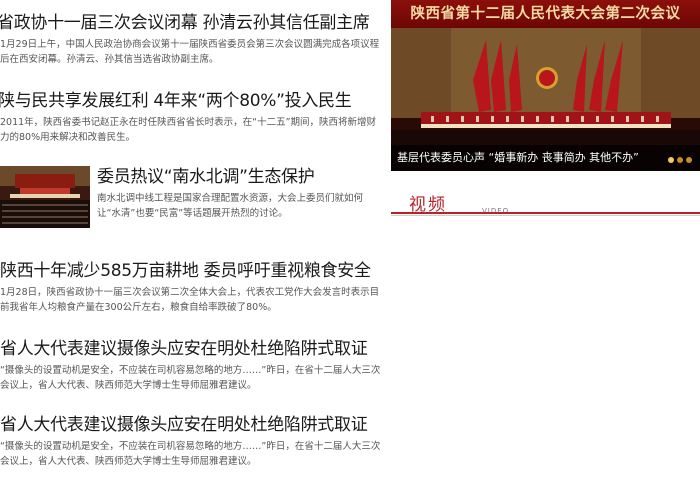 This screenshot has width=700, height=480. Describe the element at coordinates (191, 23) in the screenshot. I see `news-title: 省政协十一届三次会议闭幕 孙清云孙其信任副主席` at that location.